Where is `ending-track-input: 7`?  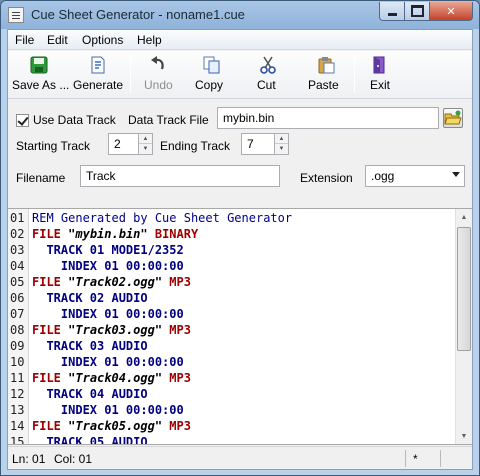
ending-track-input: 7 is located at coordinates (258, 144).